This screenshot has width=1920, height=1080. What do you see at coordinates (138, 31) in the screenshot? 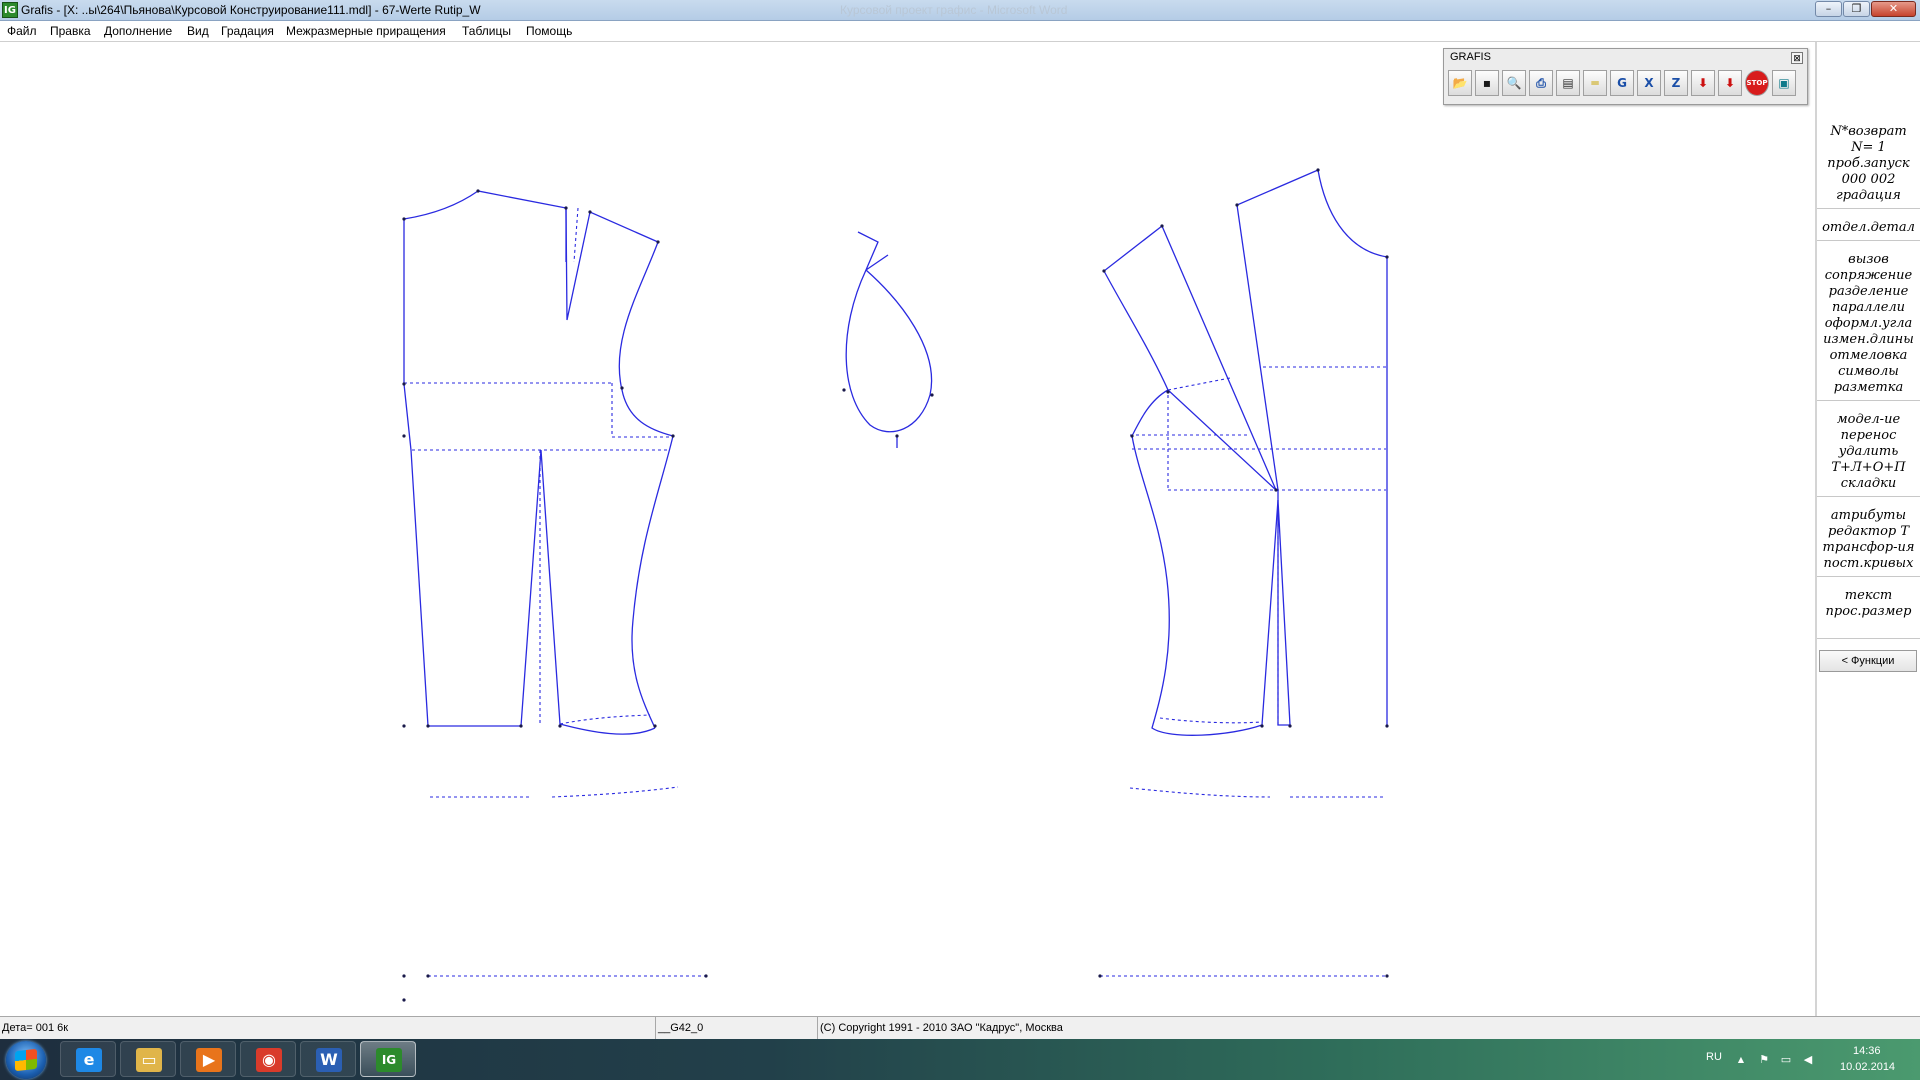
I see `menu-addons: Дополнение` at bounding box center [138, 31].